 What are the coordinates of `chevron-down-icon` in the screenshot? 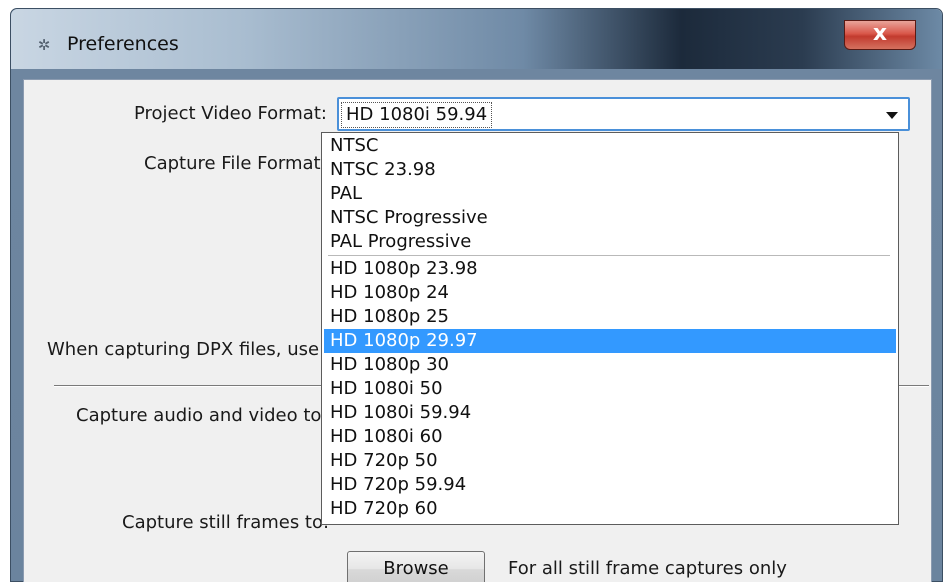 It's located at (892, 115).